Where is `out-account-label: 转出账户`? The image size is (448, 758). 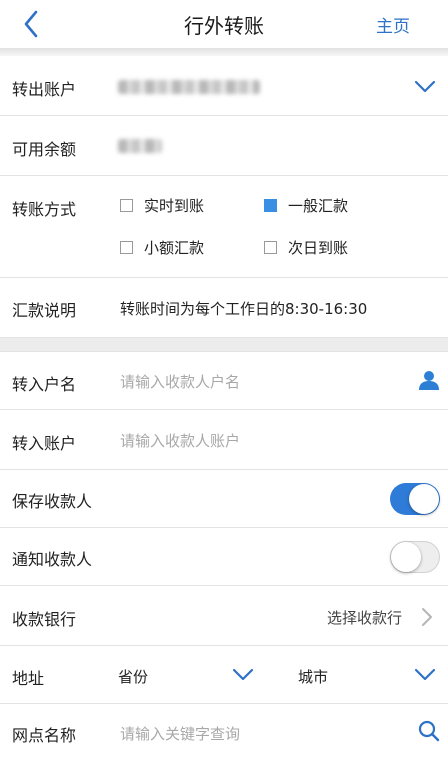 out-account-label: 转出账户 is located at coordinates (44, 89).